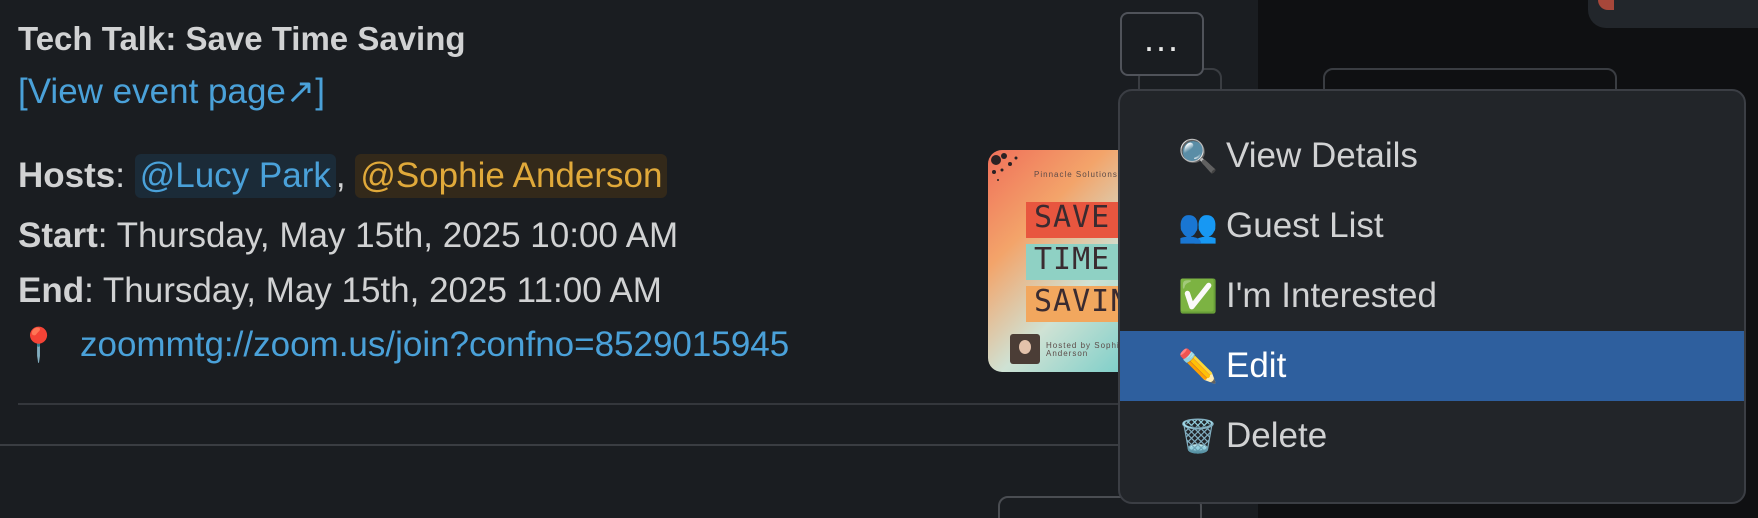 Image resolution: width=1758 pixels, height=518 pixels. Describe the element at coordinates (1432, 366) in the screenshot. I see `menu-item-edit: ✏️ Edit` at that location.